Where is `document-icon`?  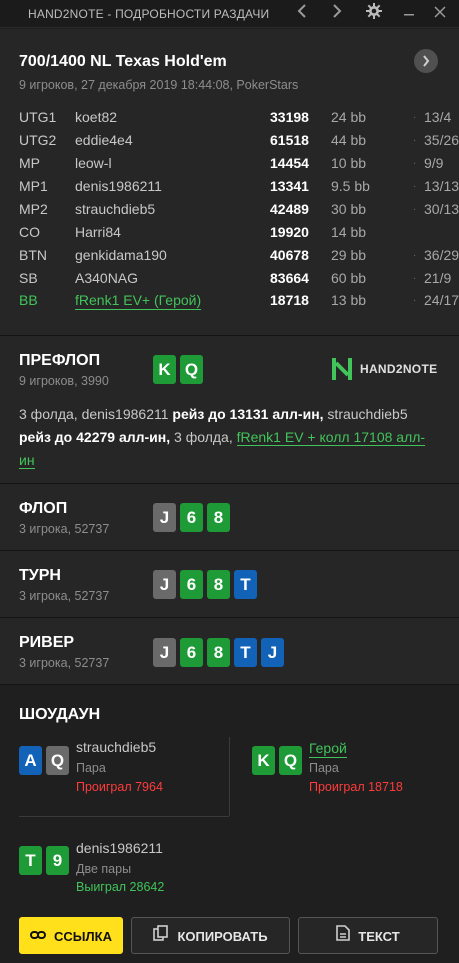
document-icon is located at coordinates (343, 936).